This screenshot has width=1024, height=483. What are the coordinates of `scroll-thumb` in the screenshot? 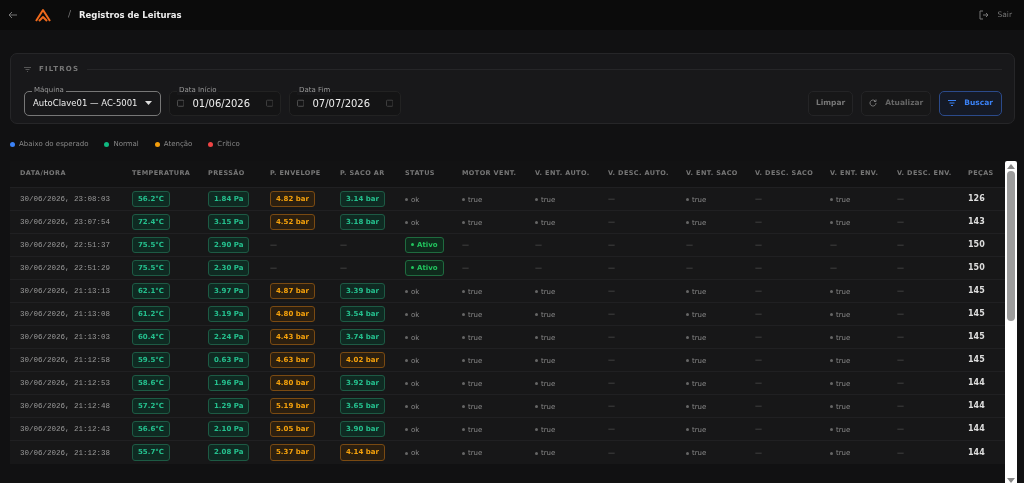 It's located at (1011, 245).